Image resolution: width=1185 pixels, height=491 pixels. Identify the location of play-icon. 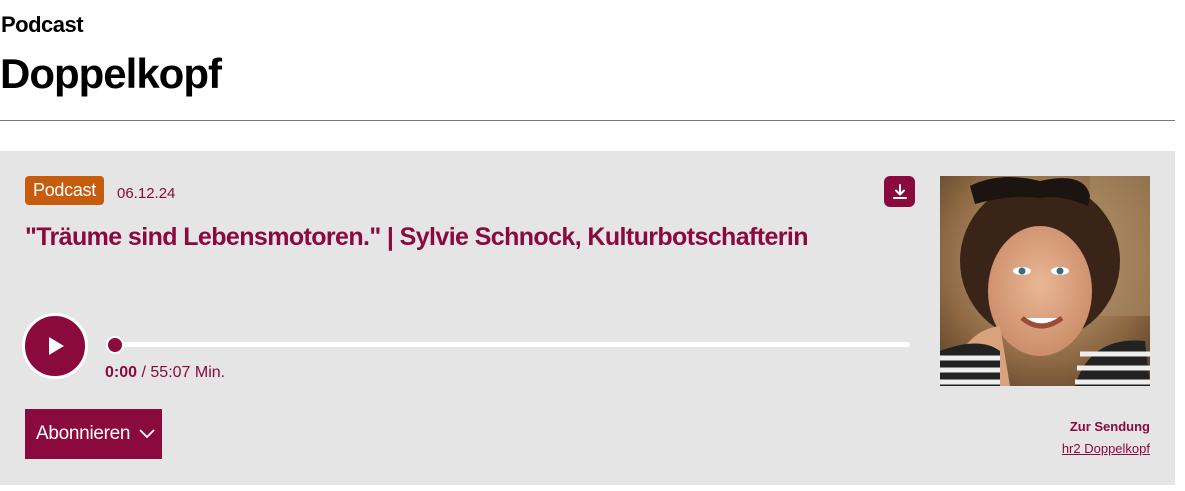
(56, 346).